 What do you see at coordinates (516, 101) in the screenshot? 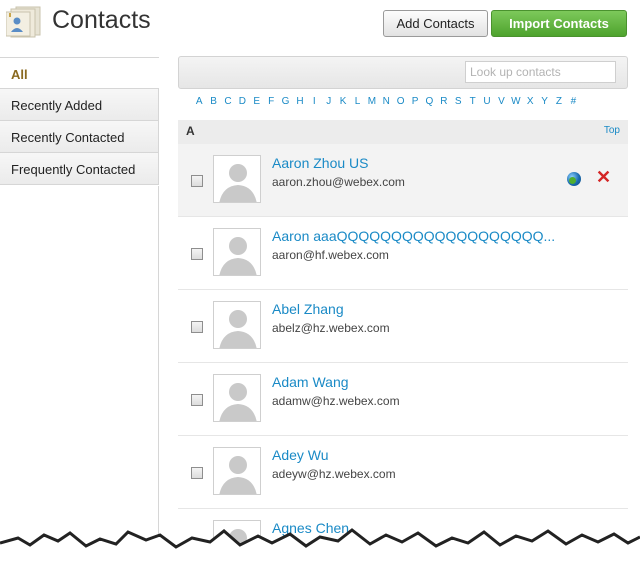
I see `alphabet-letter-link: W` at bounding box center [516, 101].